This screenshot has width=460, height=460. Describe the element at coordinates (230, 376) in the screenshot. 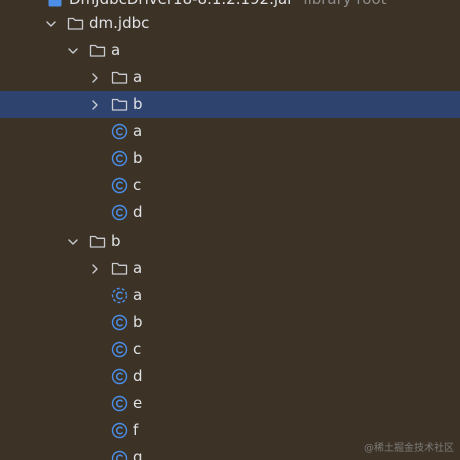

I see `tree-row-class-b-d: d` at that location.